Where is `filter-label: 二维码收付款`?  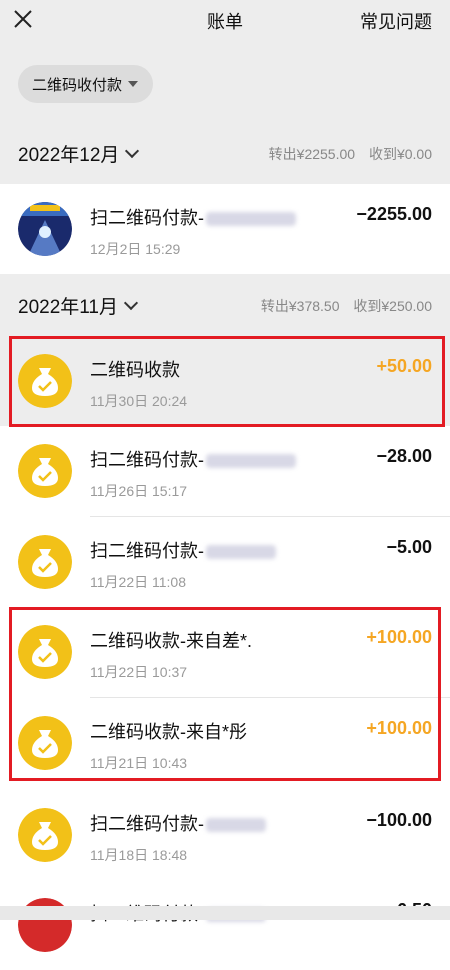 filter-label: 二维码收付款 is located at coordinates (77, 85).